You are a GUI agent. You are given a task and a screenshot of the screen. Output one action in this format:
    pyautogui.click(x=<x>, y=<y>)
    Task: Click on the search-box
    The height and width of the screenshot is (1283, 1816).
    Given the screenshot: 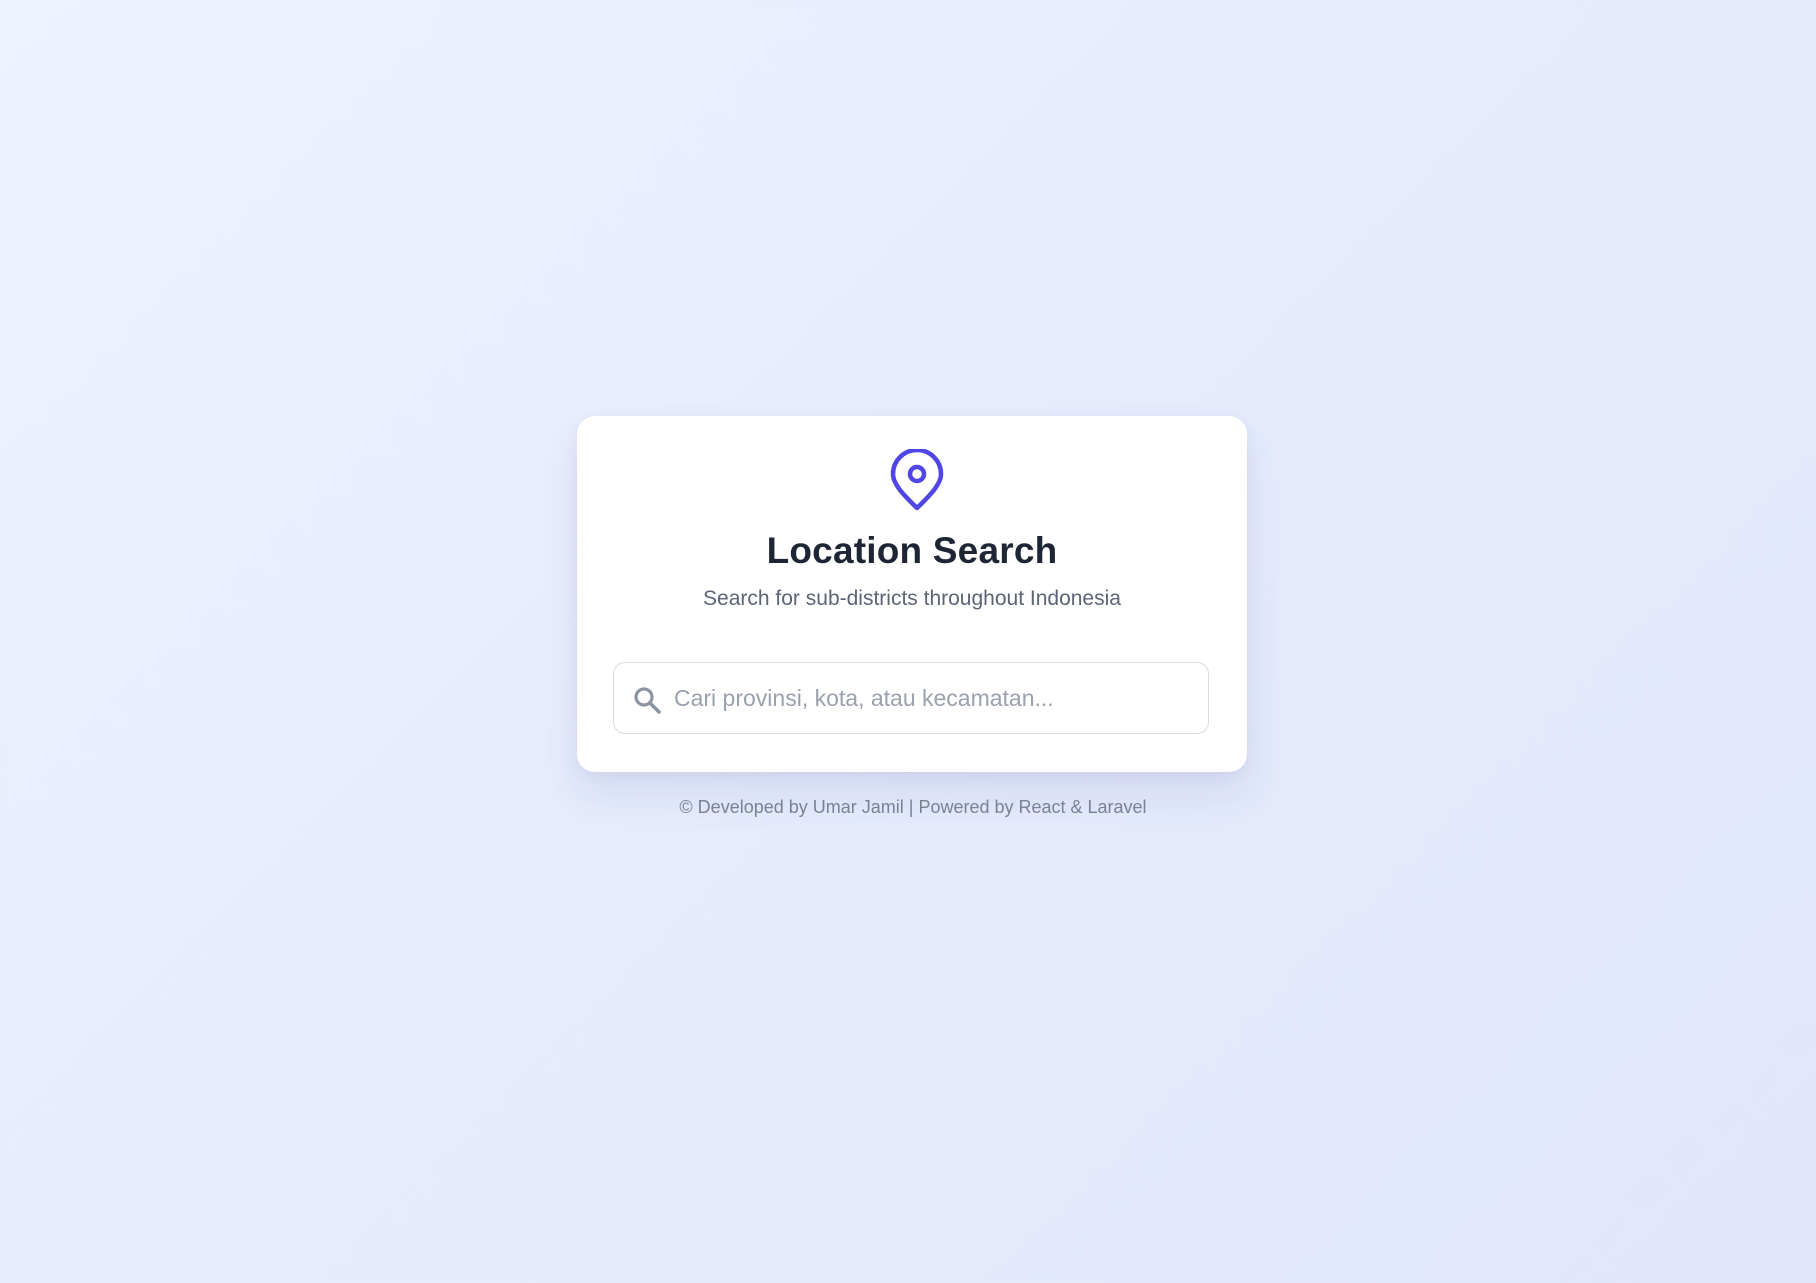 What is the action you would take?
    pyautogui.click(x=911, y=698)
    